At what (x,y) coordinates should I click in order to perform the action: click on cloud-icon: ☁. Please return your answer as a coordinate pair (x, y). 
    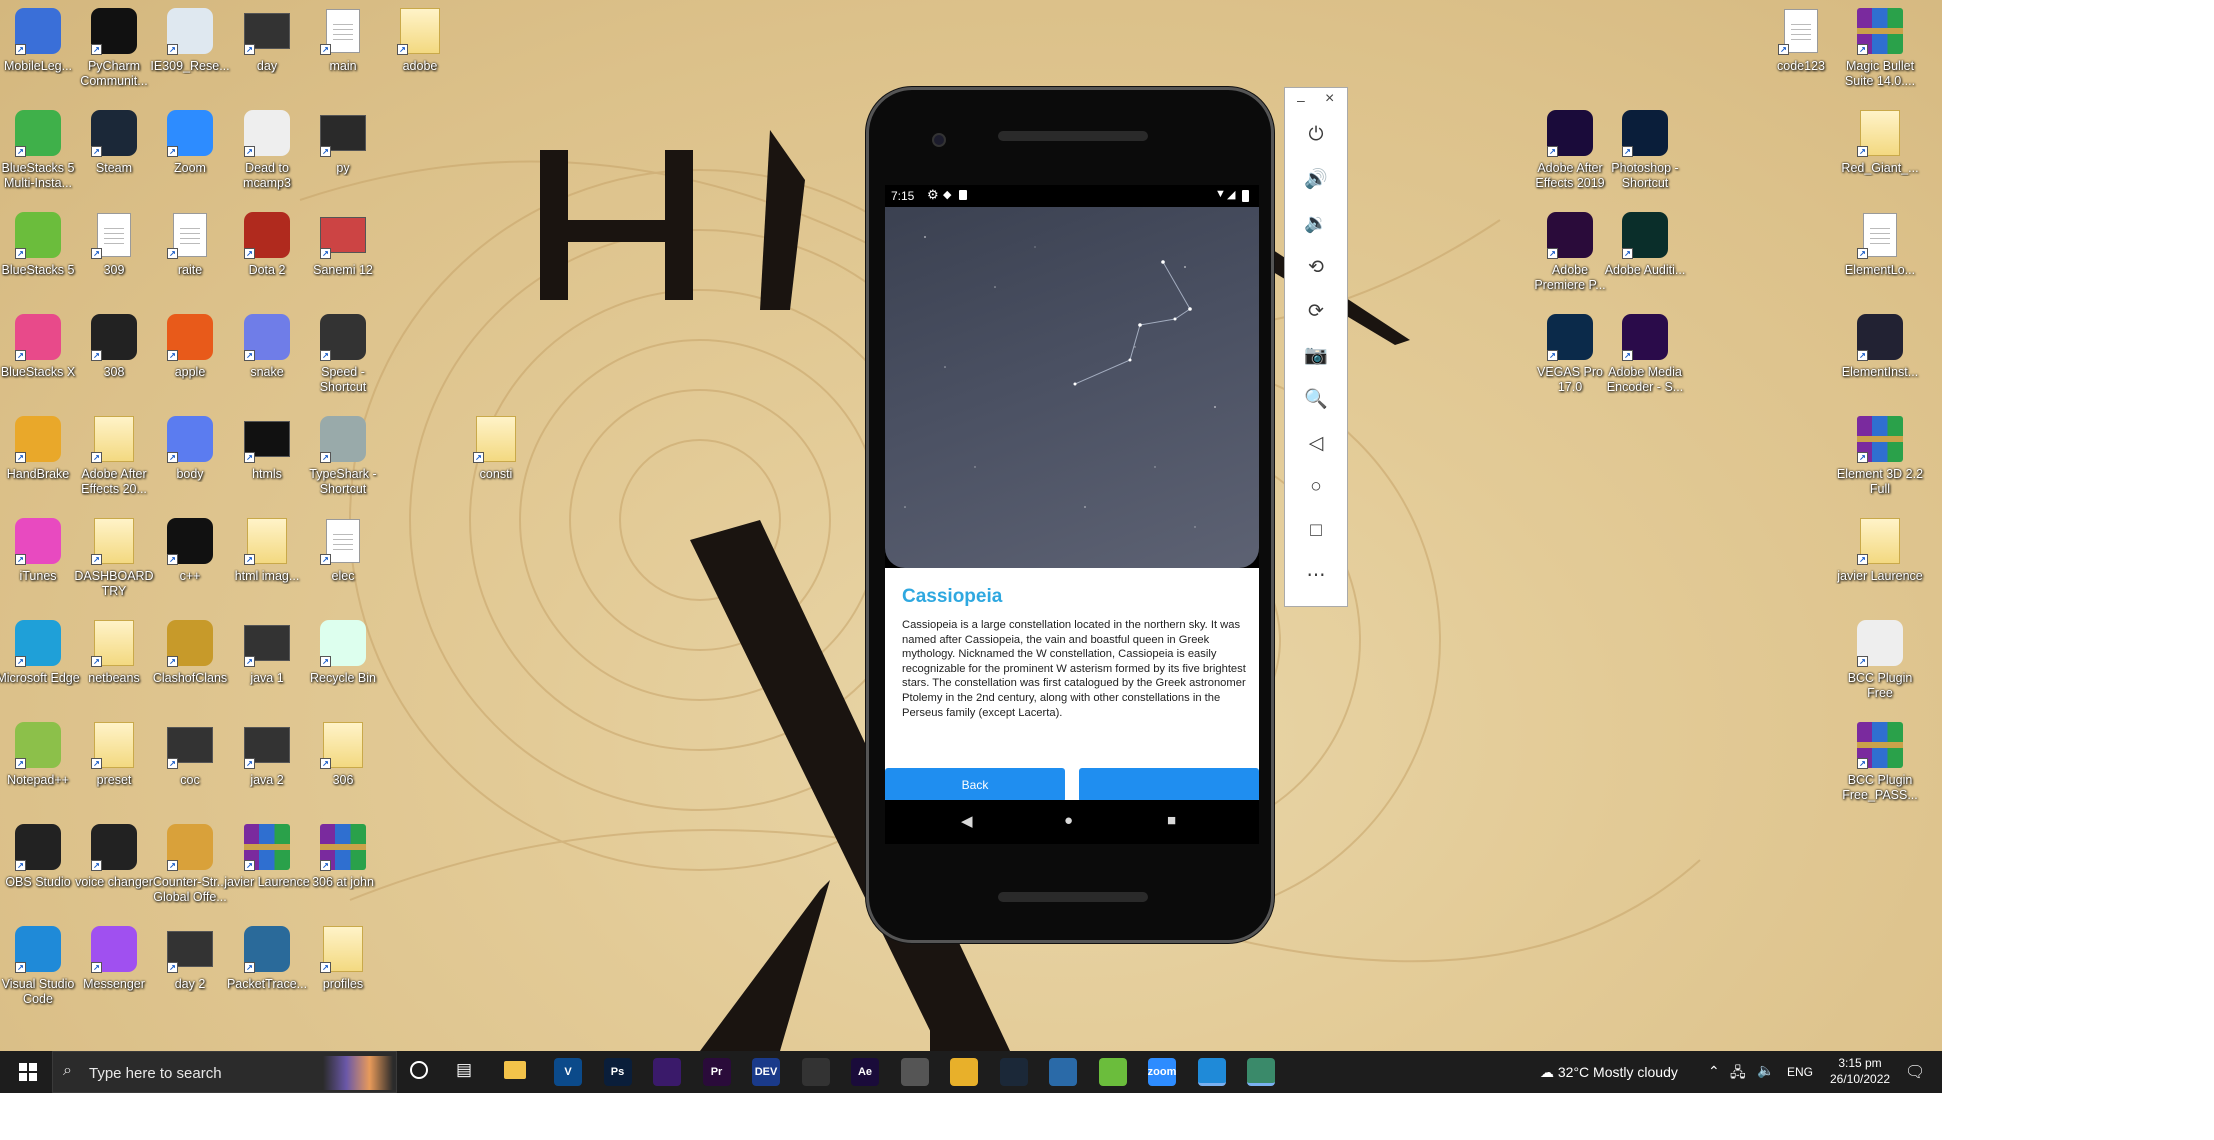
    Looking at the image, I should click on (1549, 1072).